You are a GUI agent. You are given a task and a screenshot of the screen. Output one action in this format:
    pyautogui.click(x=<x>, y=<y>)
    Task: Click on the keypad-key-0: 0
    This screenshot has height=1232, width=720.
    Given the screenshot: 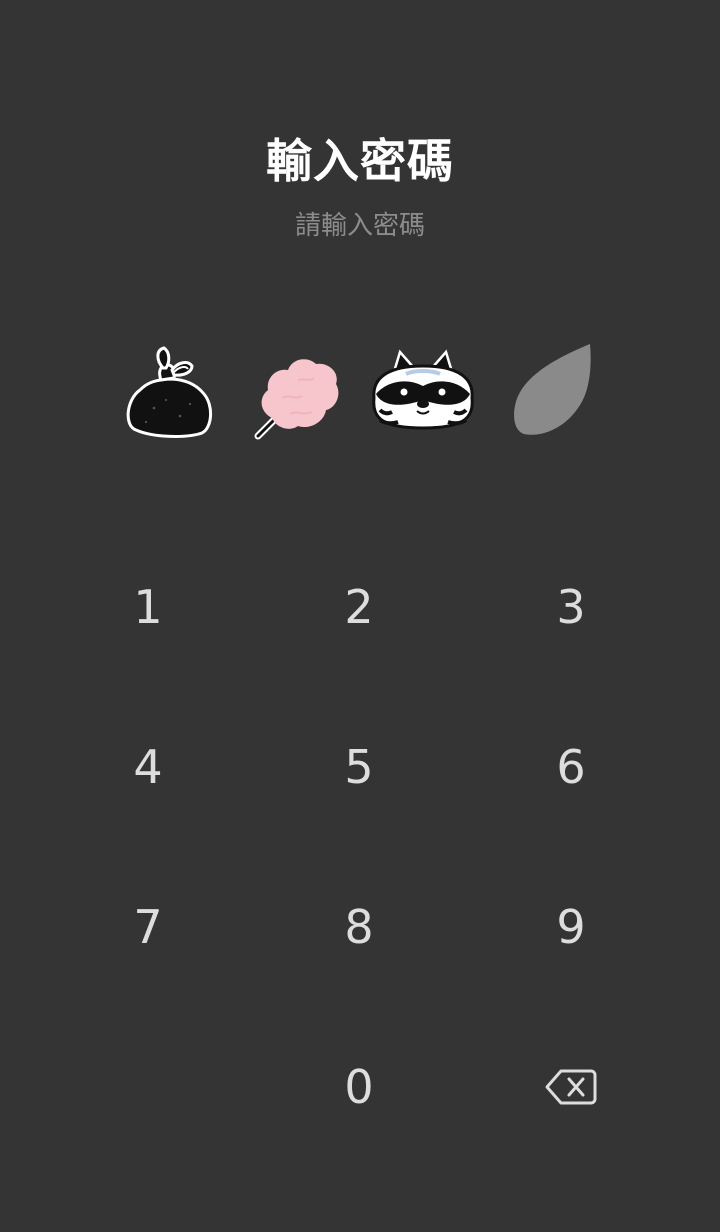 What is the action you would take?
    pyautogui.click(x=359, y=1087)
    